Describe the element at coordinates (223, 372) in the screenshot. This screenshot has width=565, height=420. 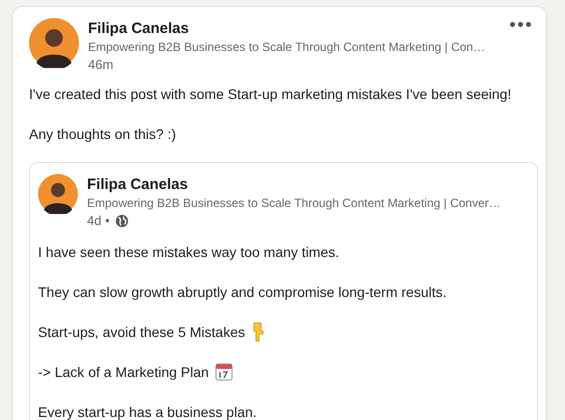
I see `calendar-icon` at that location.